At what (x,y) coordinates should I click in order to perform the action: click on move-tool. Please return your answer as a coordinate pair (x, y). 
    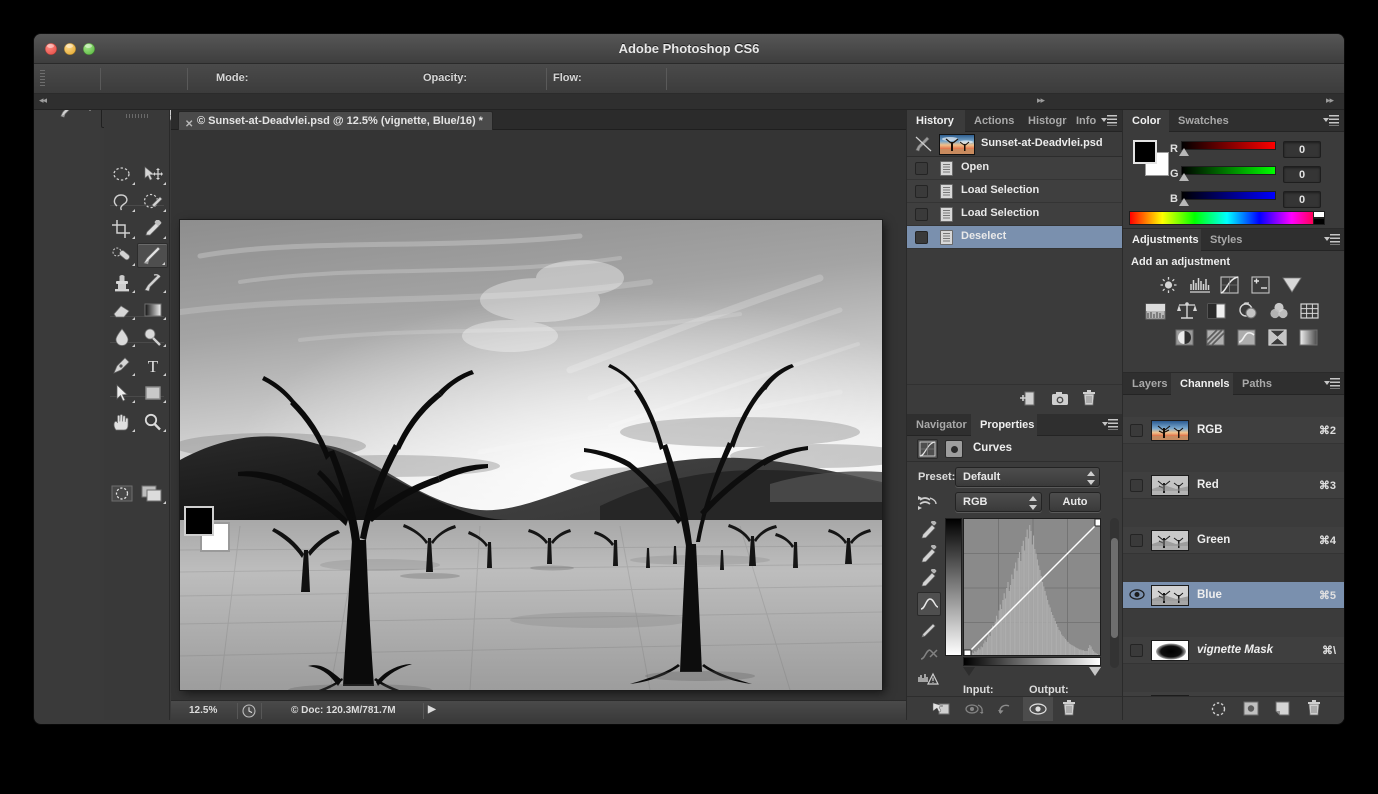
    Looking at the image, I should click on (152, 174).